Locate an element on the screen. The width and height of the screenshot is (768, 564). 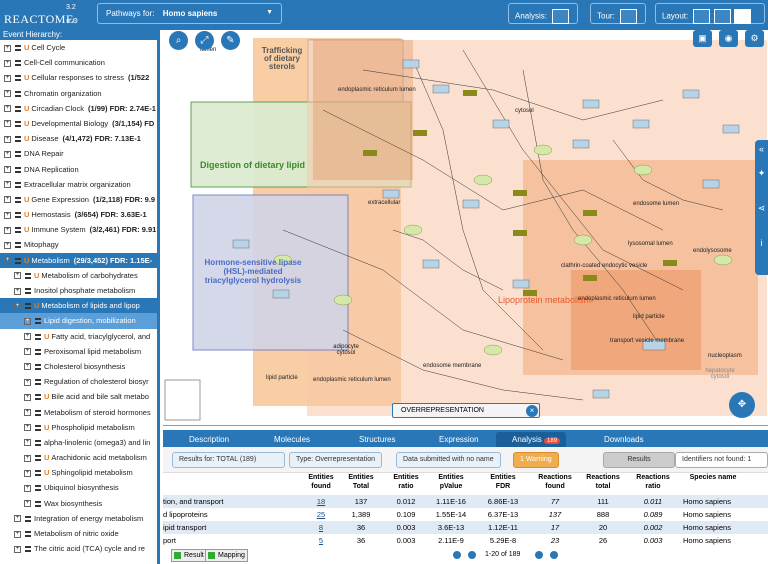
sidebar-item: + U Sphingolipid metabolism is located at coordinates (78, 472).